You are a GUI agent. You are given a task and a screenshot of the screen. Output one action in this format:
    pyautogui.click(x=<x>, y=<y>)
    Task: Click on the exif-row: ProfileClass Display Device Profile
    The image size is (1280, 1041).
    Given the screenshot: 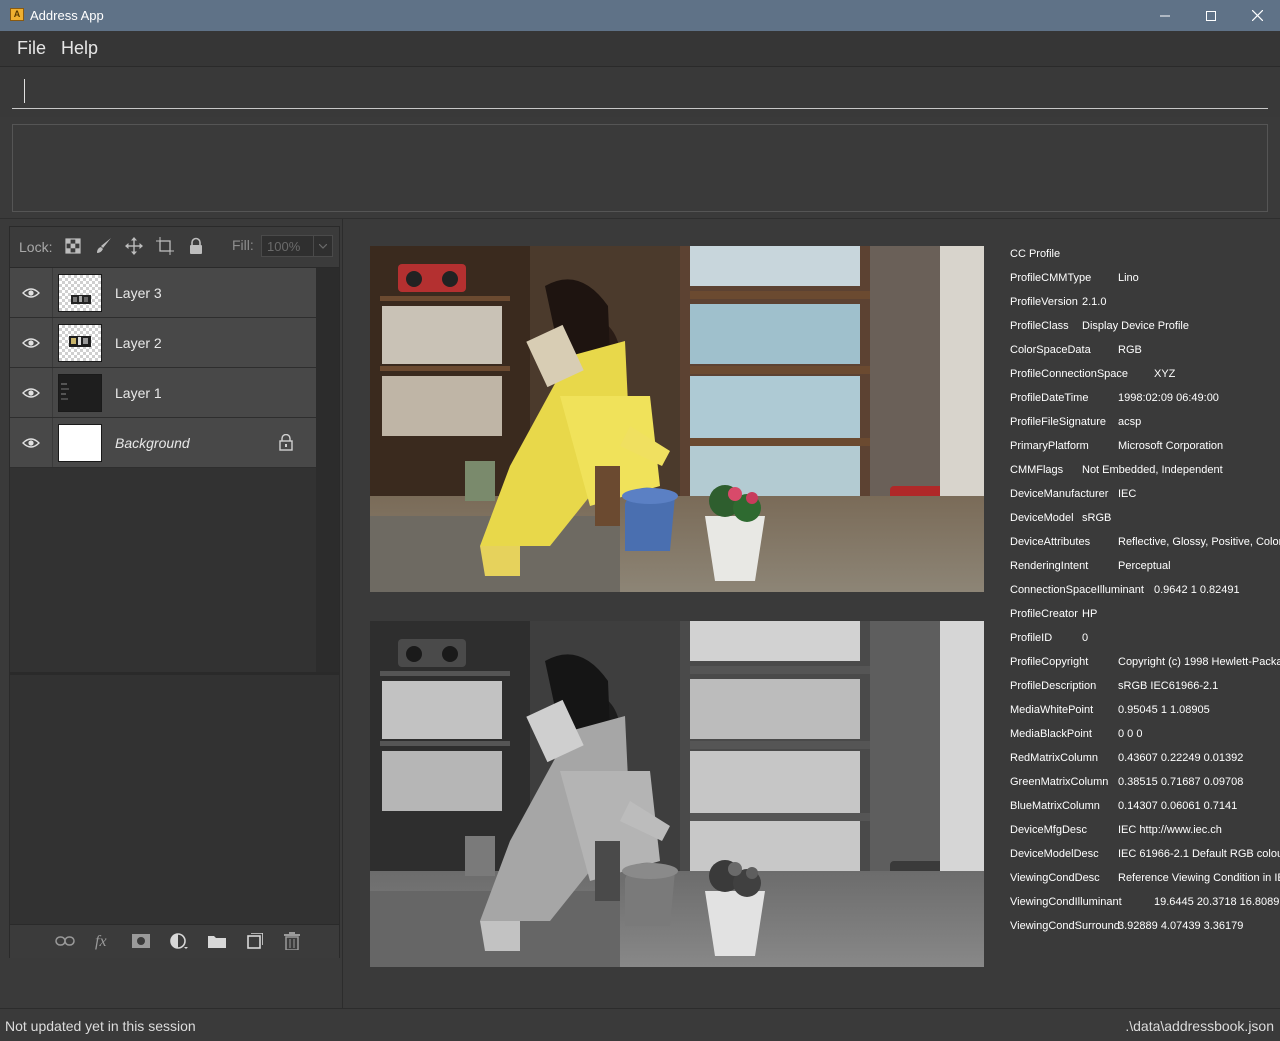 What is the action you would take?
    pyautogui.click(x=1099, y=326)
    